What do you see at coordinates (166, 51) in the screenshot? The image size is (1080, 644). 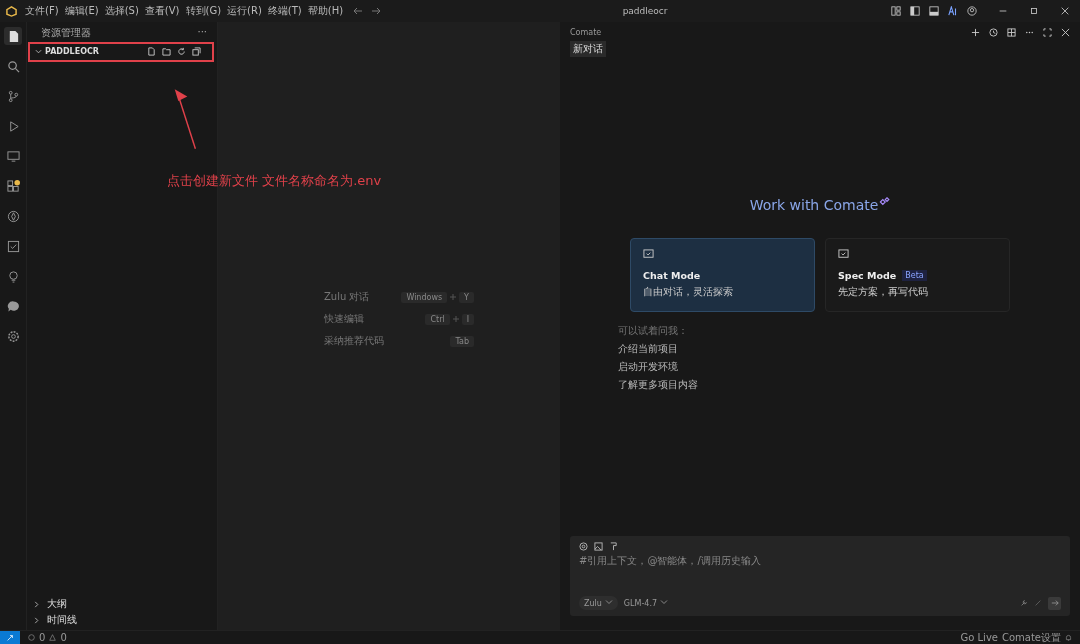 I see `new-folder-icon` at bounding box center [166, 51].